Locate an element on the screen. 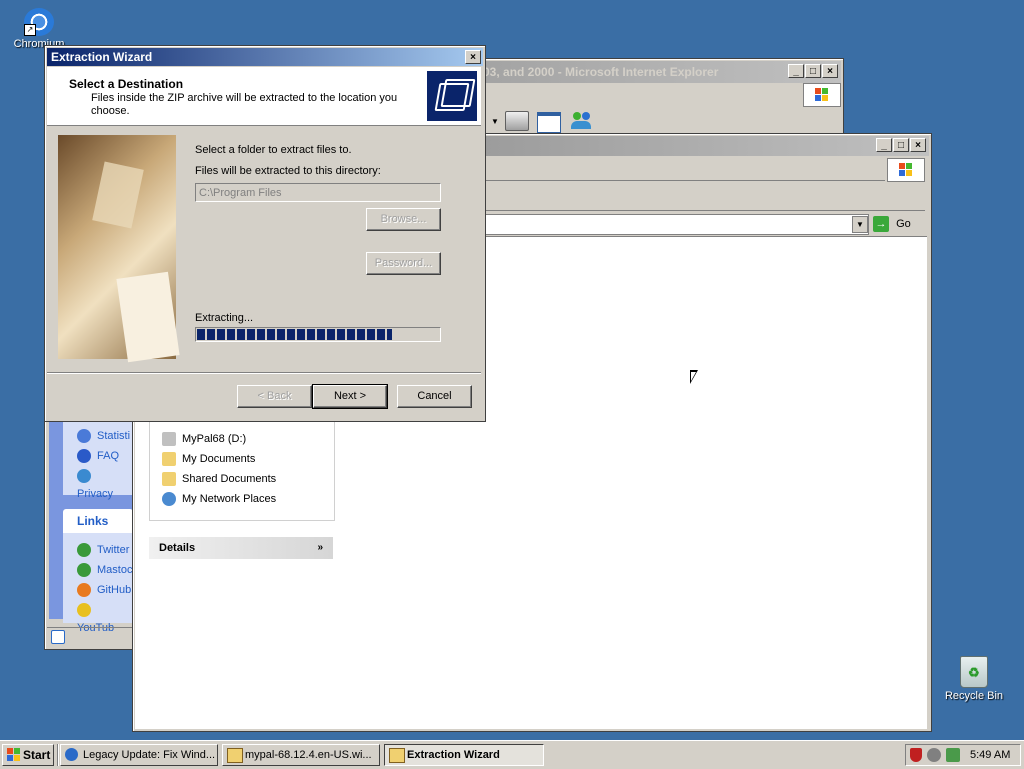 The image size is (1024, 769). dropdown-arrow-icon: ▼ is located at coordinates (495, 121).